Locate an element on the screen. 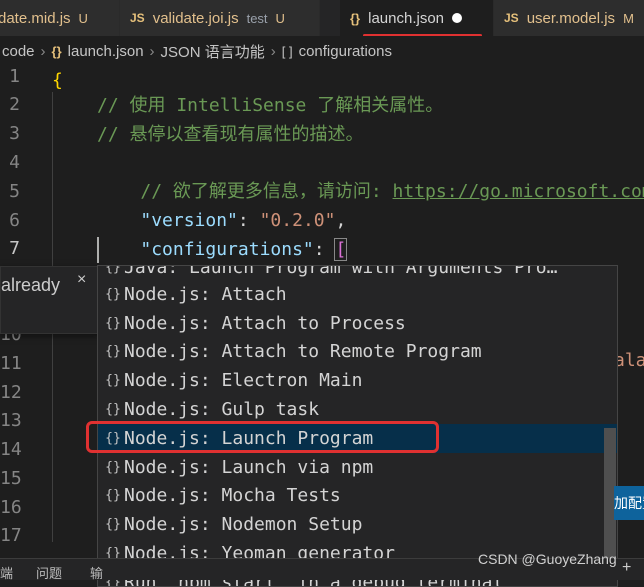 The height and width of the screenshot is (587, 644). breadcrumb-item-file: launch.json is located at coordinates (106, 51).